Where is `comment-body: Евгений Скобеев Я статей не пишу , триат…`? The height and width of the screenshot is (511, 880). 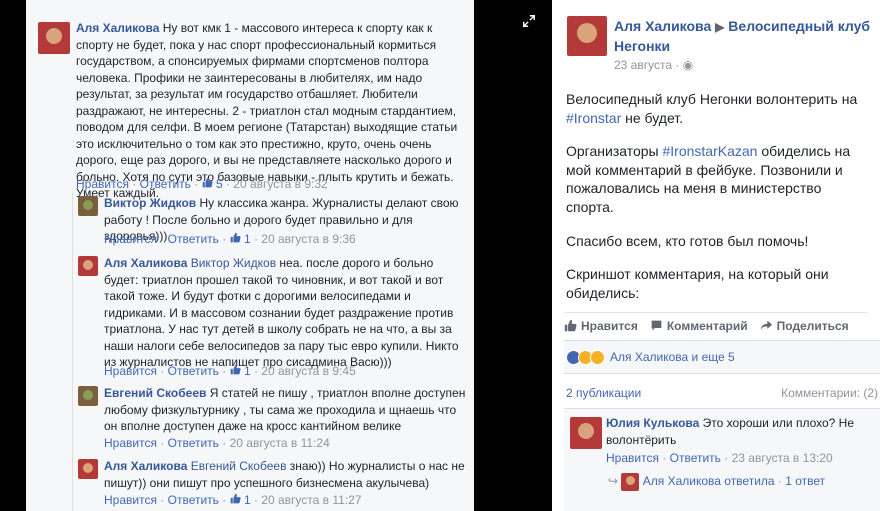 comment-body: Евгений Скобеев Я статей не пишу , триат… is located at coordinates (286, 410).